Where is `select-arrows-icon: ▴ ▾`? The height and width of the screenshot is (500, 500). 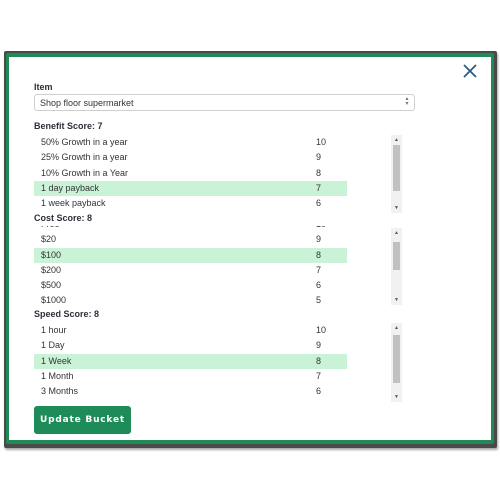
select-arrows-icon: ▴ ▾ is located at coordinates (407, 101).